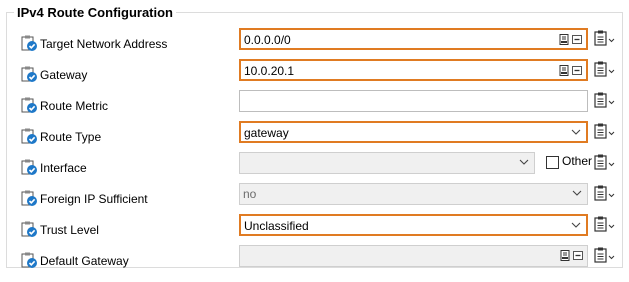 The image size is (629, 282). I want to click on other-checkbox-group: Other, so click(570, 163).